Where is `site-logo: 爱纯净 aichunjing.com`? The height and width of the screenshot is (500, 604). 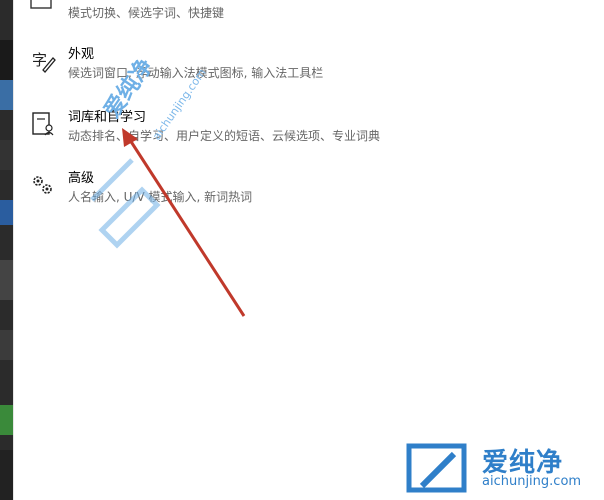 site-logo: 爱纯净 aichunjing.com is located at coordinates (499, 468).